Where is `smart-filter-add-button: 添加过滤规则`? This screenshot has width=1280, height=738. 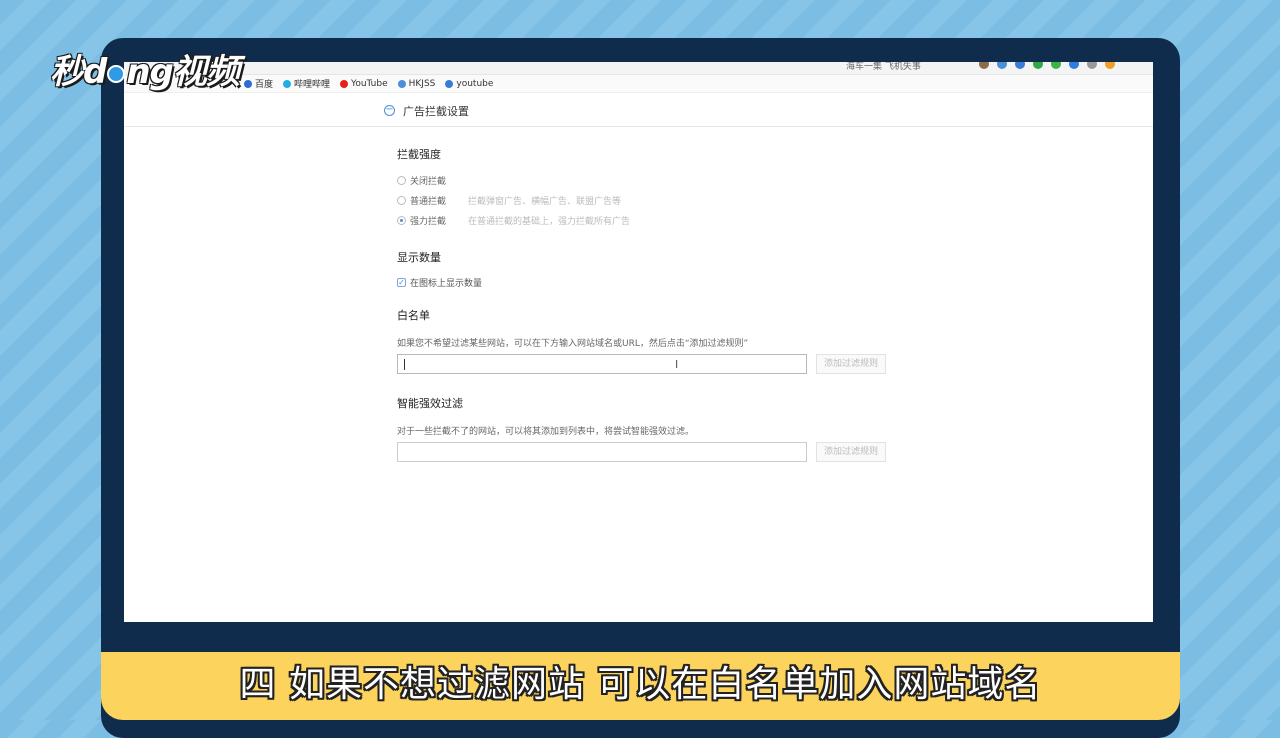 smart-filter-add-button: 添加过滤规则 is located at coordinates (851, 452).